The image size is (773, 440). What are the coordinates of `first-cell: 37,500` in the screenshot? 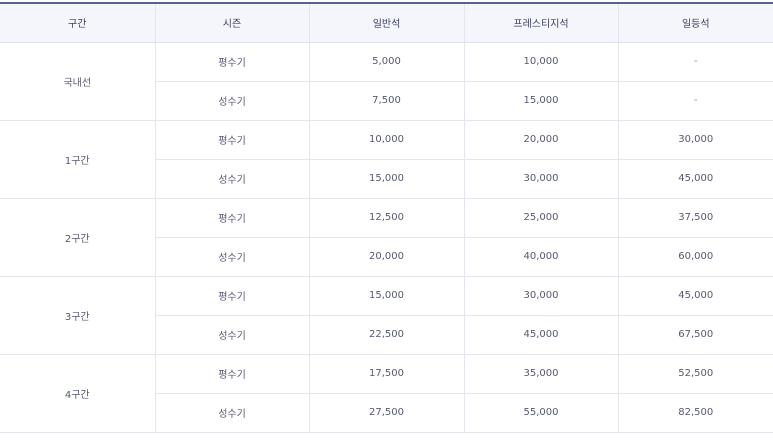 It's located at (695, 218).